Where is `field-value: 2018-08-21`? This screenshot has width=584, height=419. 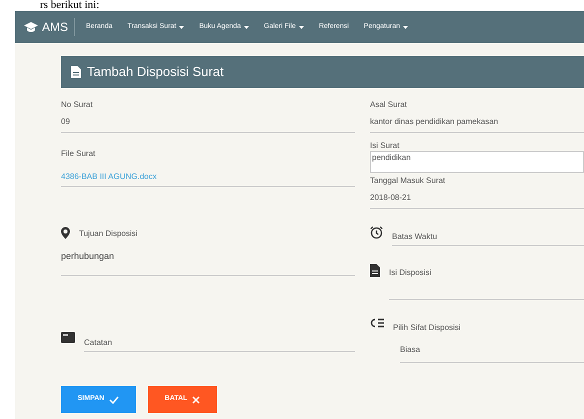 field-value: 2018-08-21 is located at coordinates (477, 198).